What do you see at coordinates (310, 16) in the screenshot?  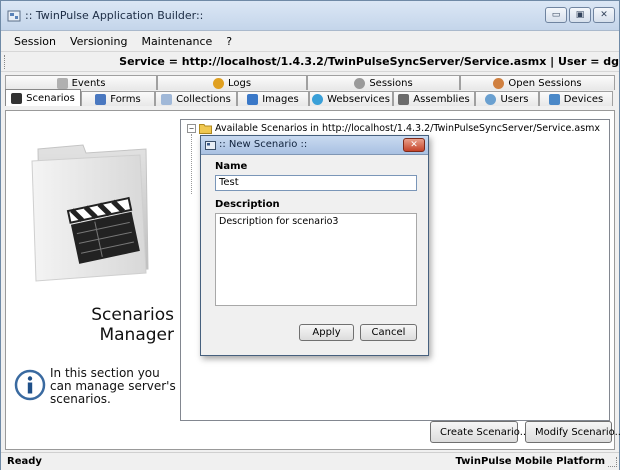 I see `title-bar: :: TwinPulse Application Builder:: ▭ ▣ ✕` at bounding box center [310, 16].